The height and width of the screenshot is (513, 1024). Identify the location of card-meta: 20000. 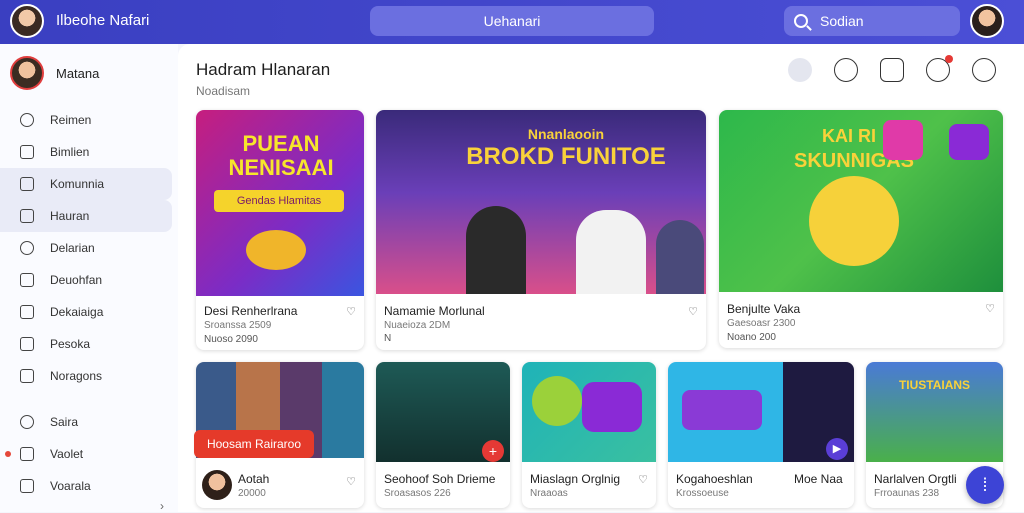
(252, 493).